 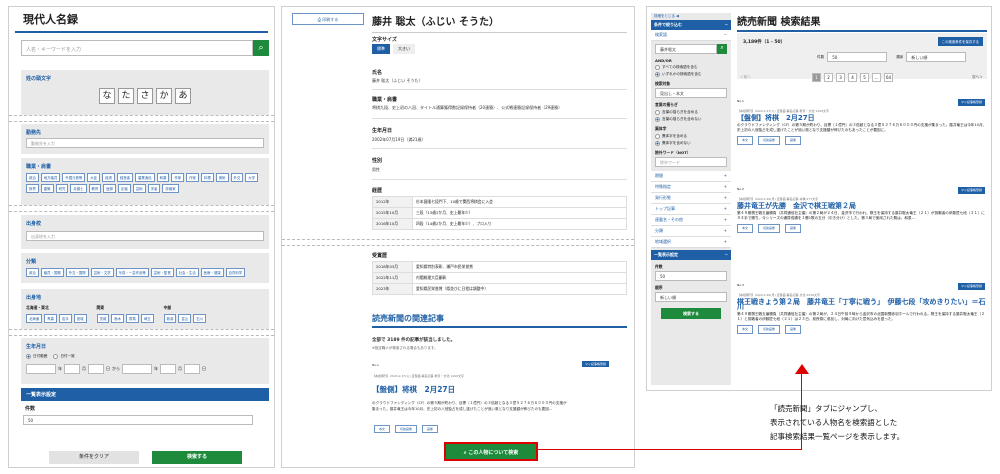 I want to click on filter-row: 地域選択 +, so click(x=691, y=242).